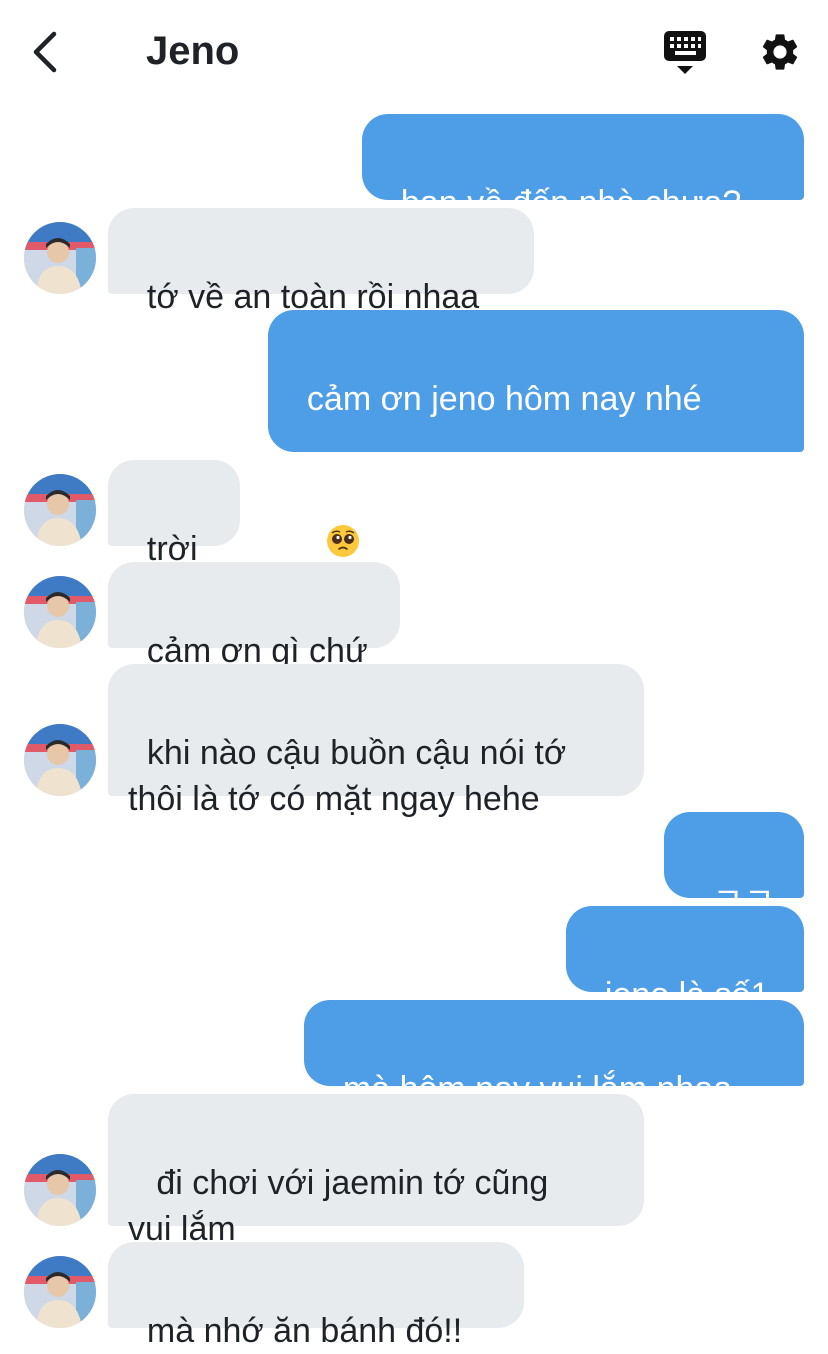 This screenshot has height=1354, width=828. I want to click on settings-button, so click(780, 52).